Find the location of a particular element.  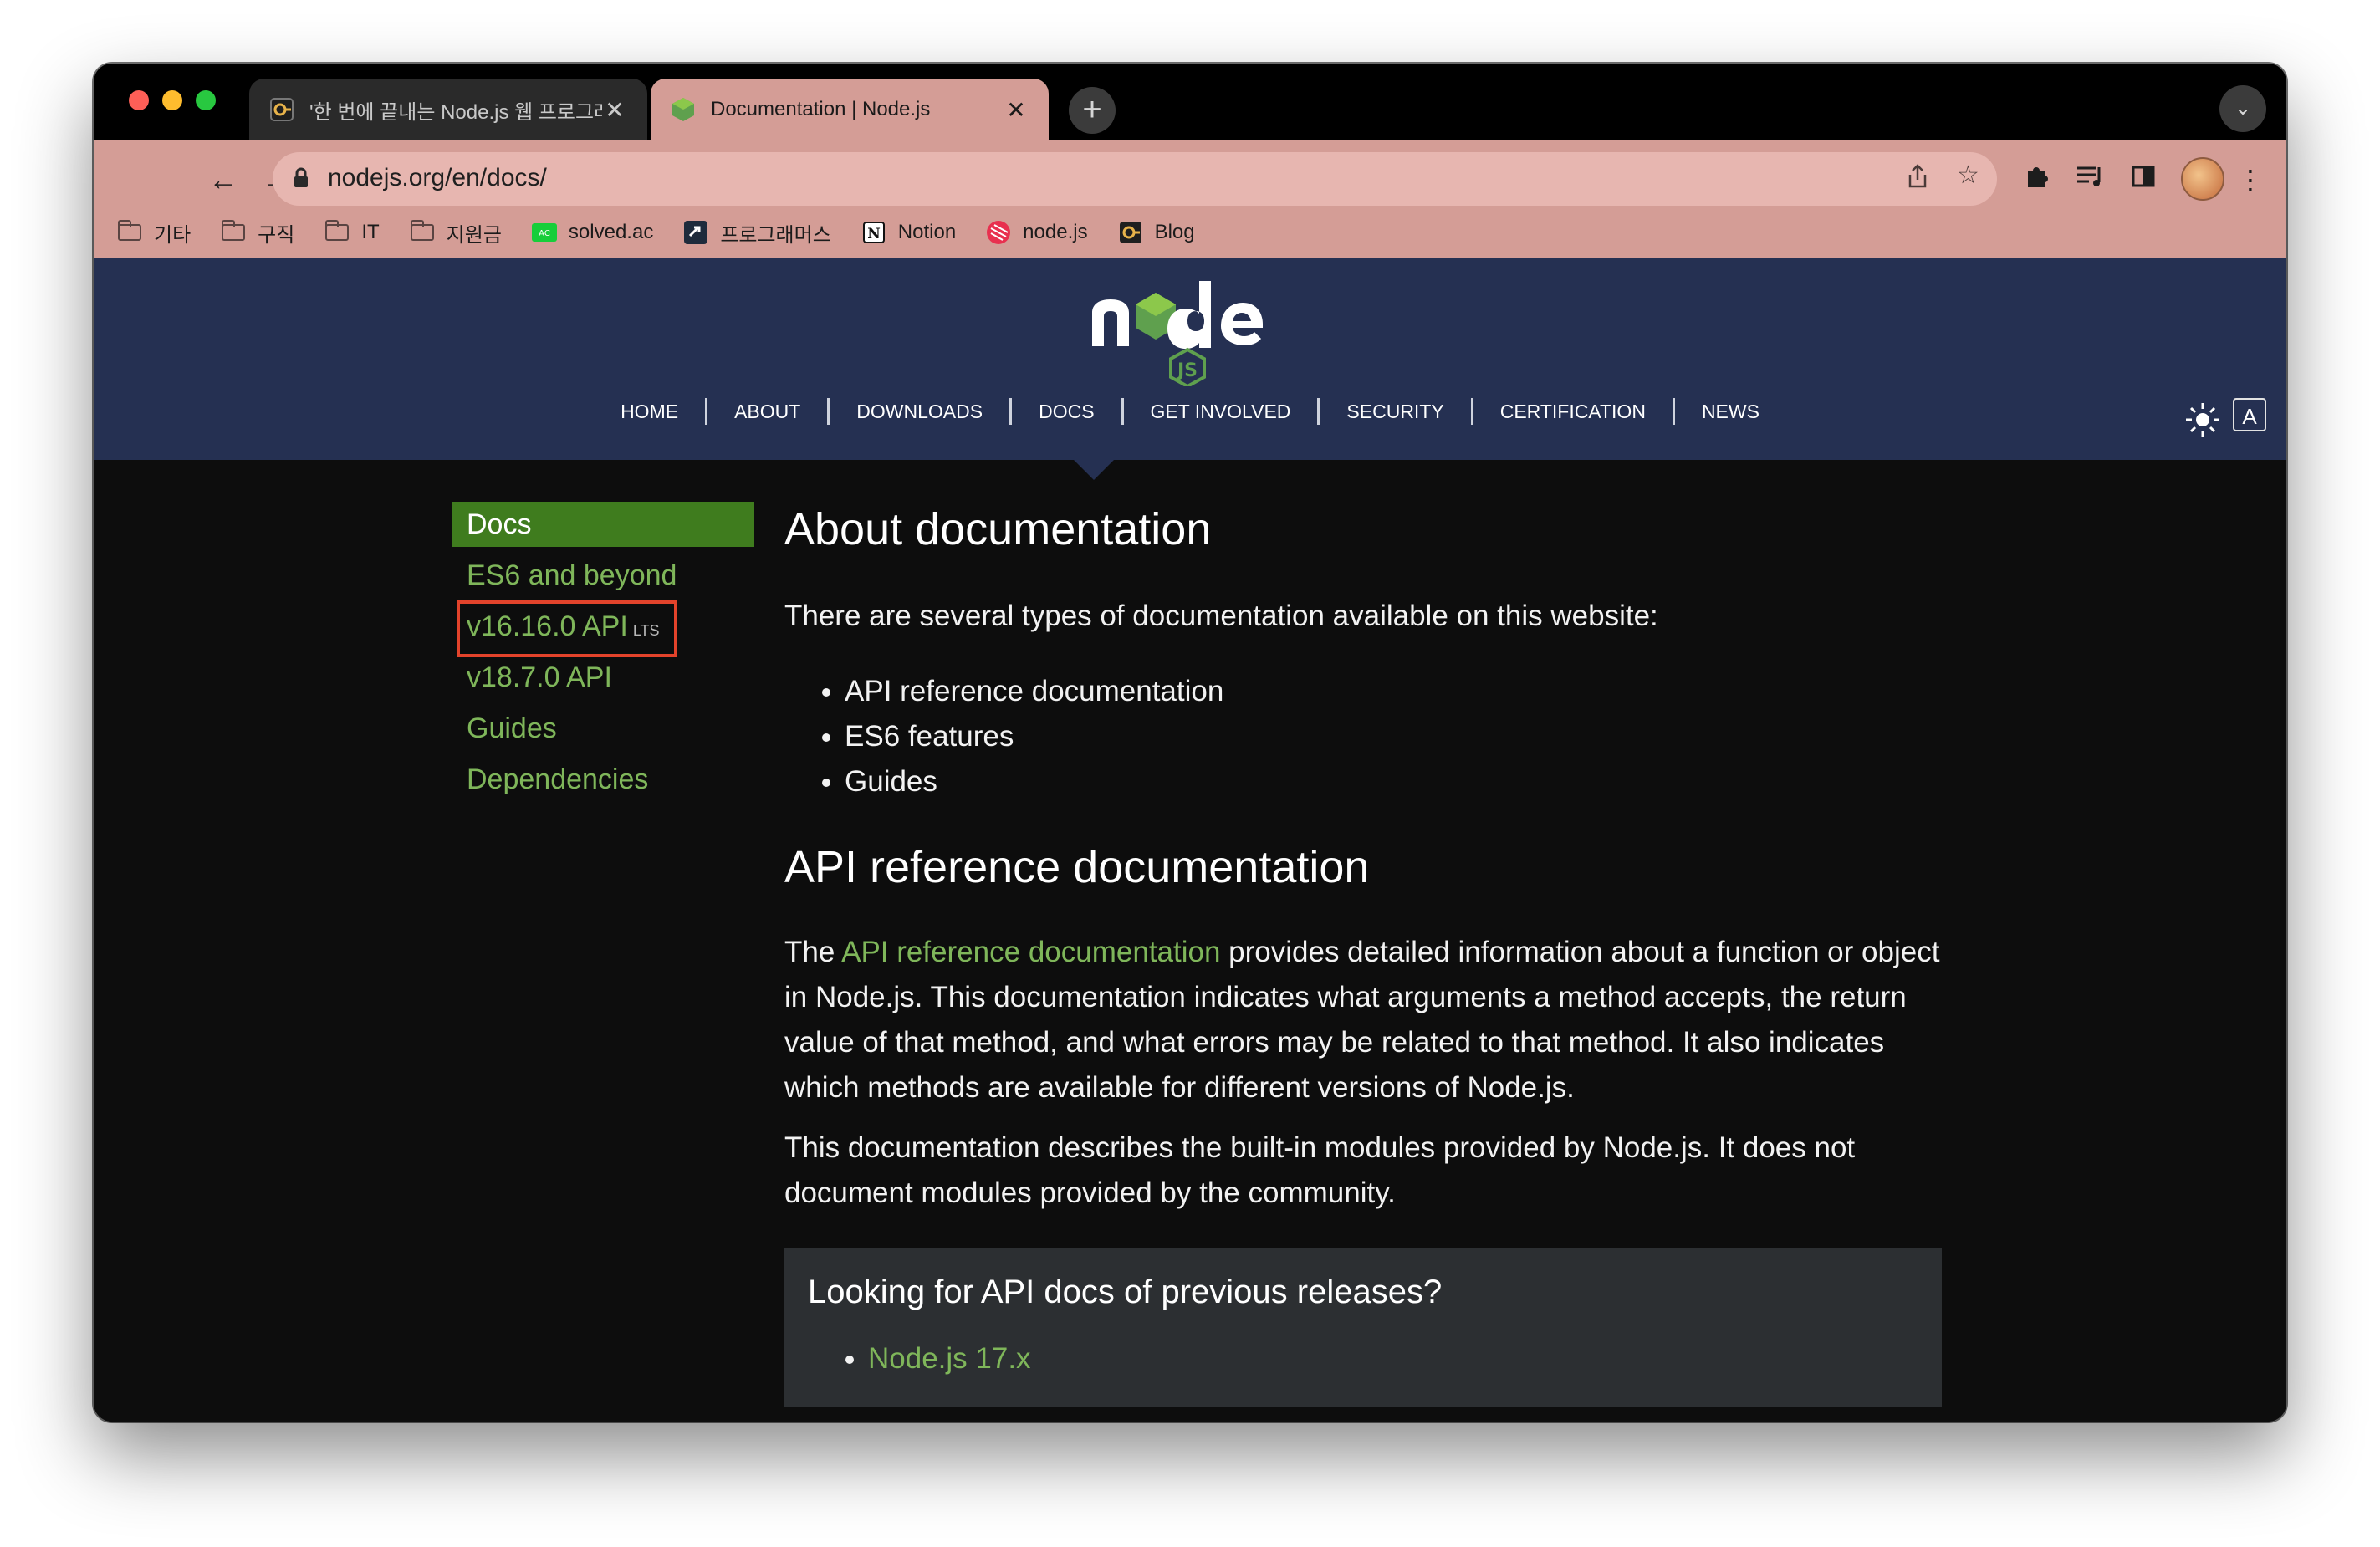

extensions-icon is located at coordinates (2036, 180).